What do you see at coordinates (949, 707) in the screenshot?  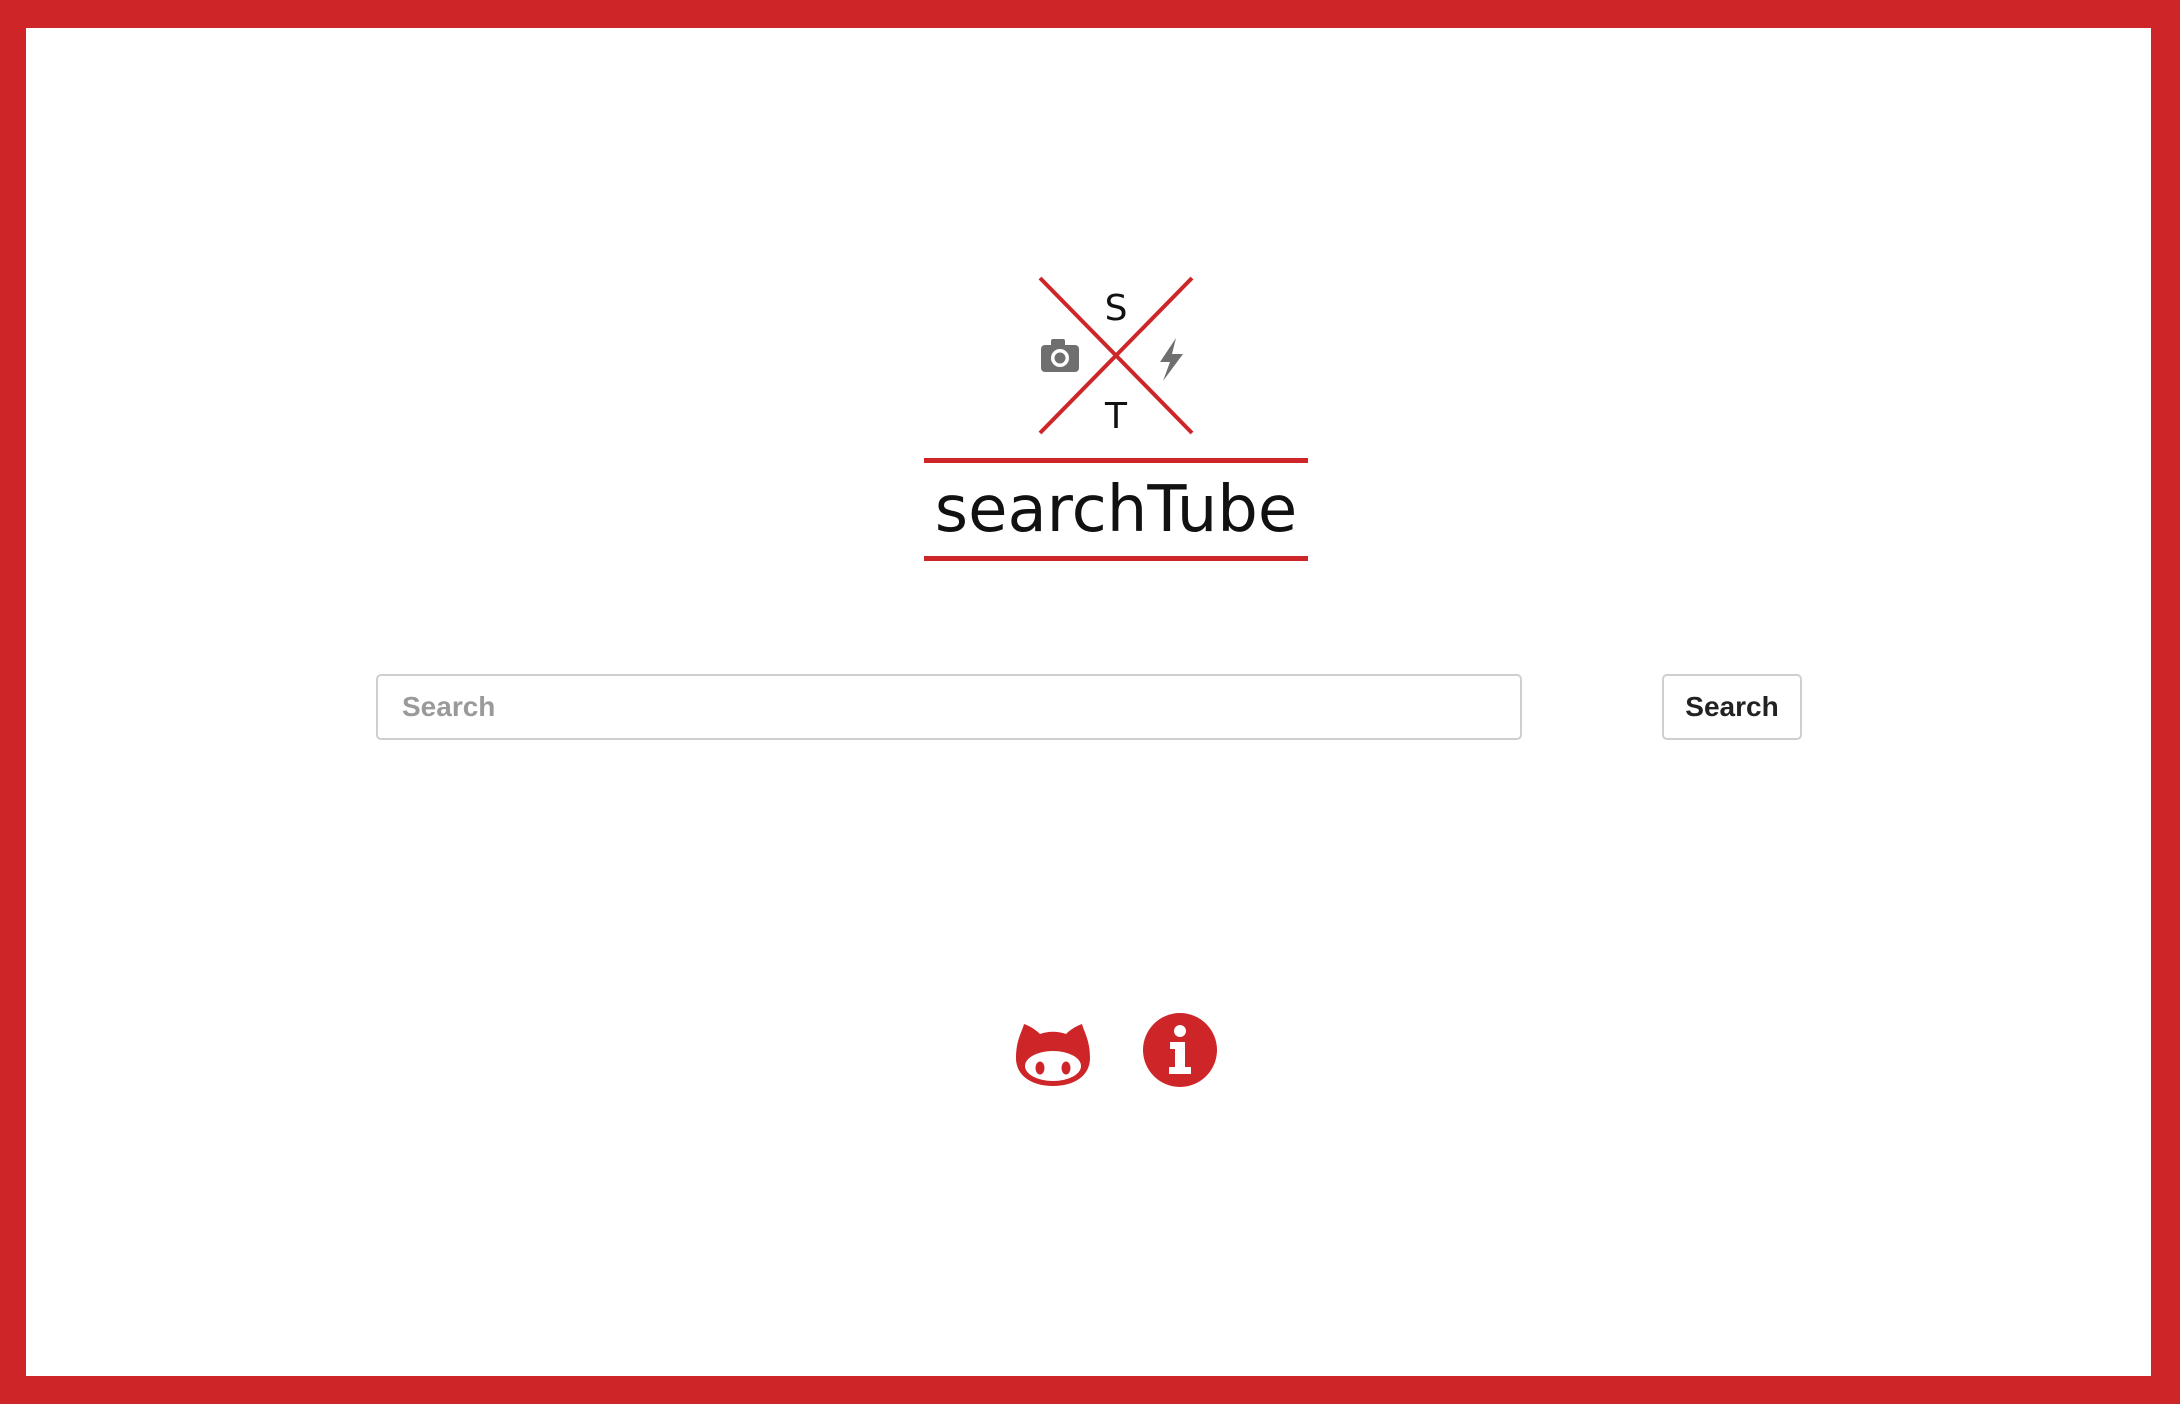 I see `search-input` at bounding box center [949, 707].